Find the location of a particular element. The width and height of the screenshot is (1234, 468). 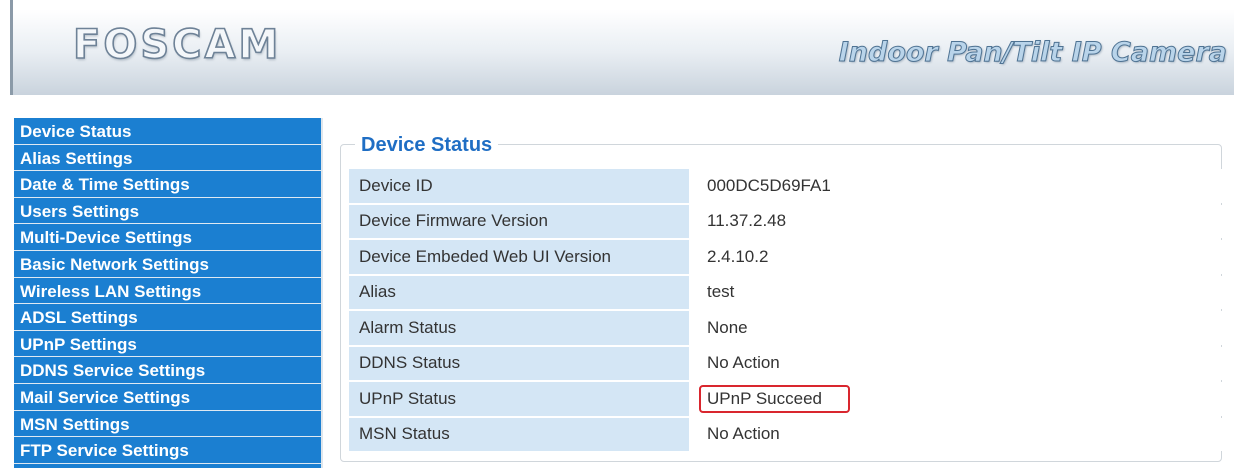

row-label: MSN Status is located at coordinates (519, 434).